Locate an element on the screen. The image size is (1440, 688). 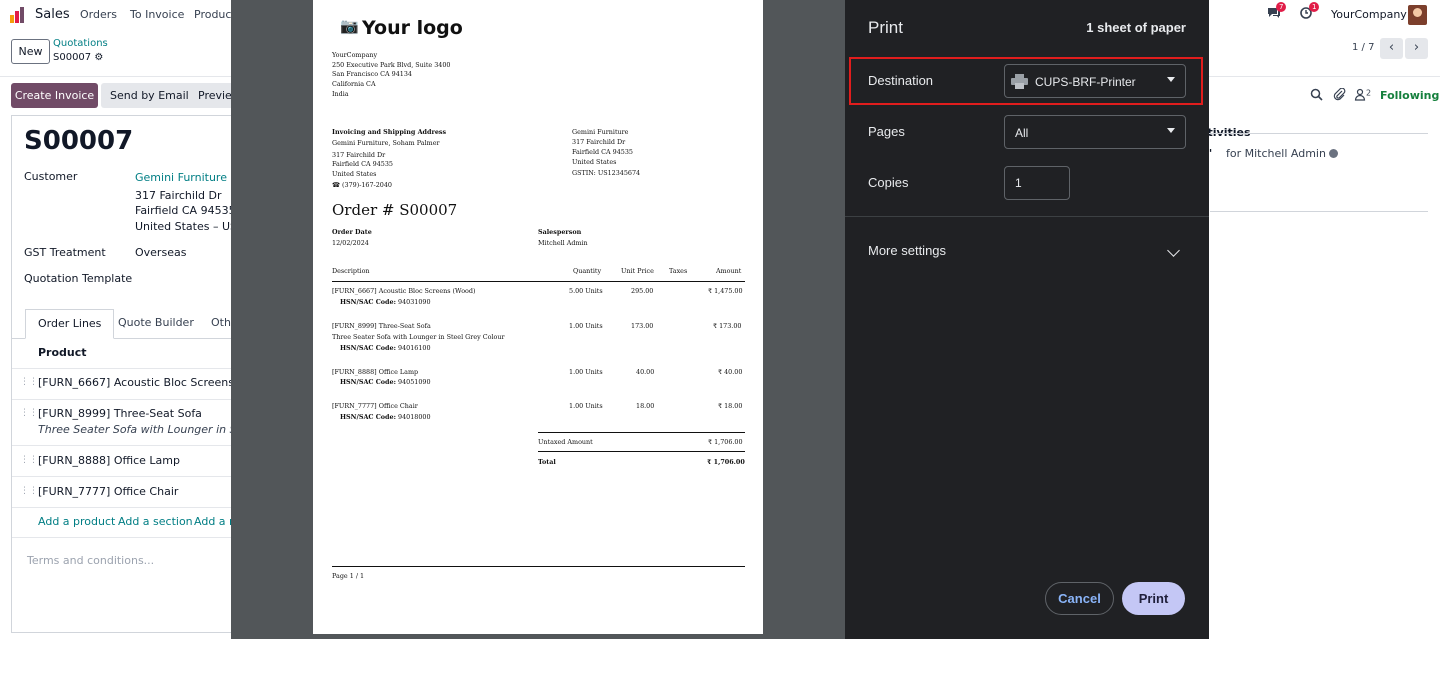
add-note-link: Add a no is located at coordinates (212, 521).